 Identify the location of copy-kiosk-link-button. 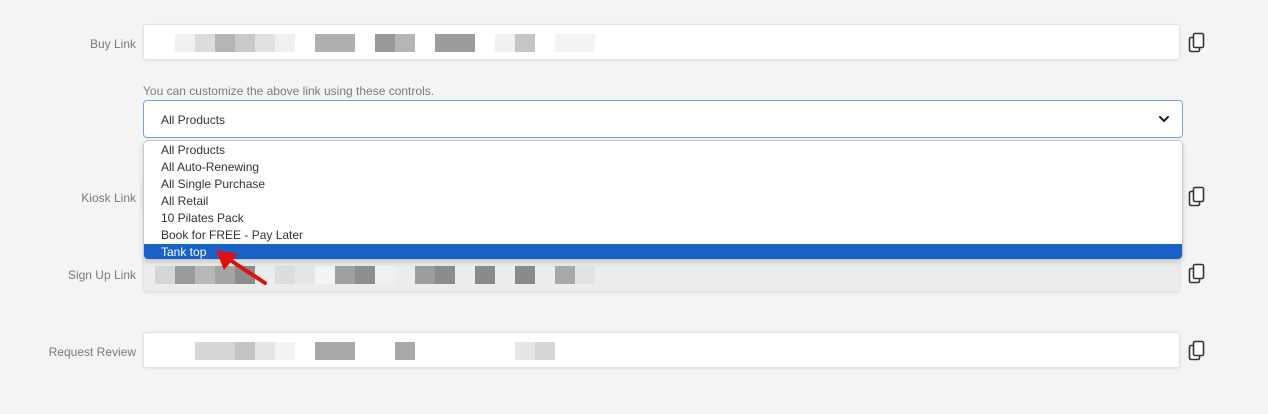
(1198, 197).